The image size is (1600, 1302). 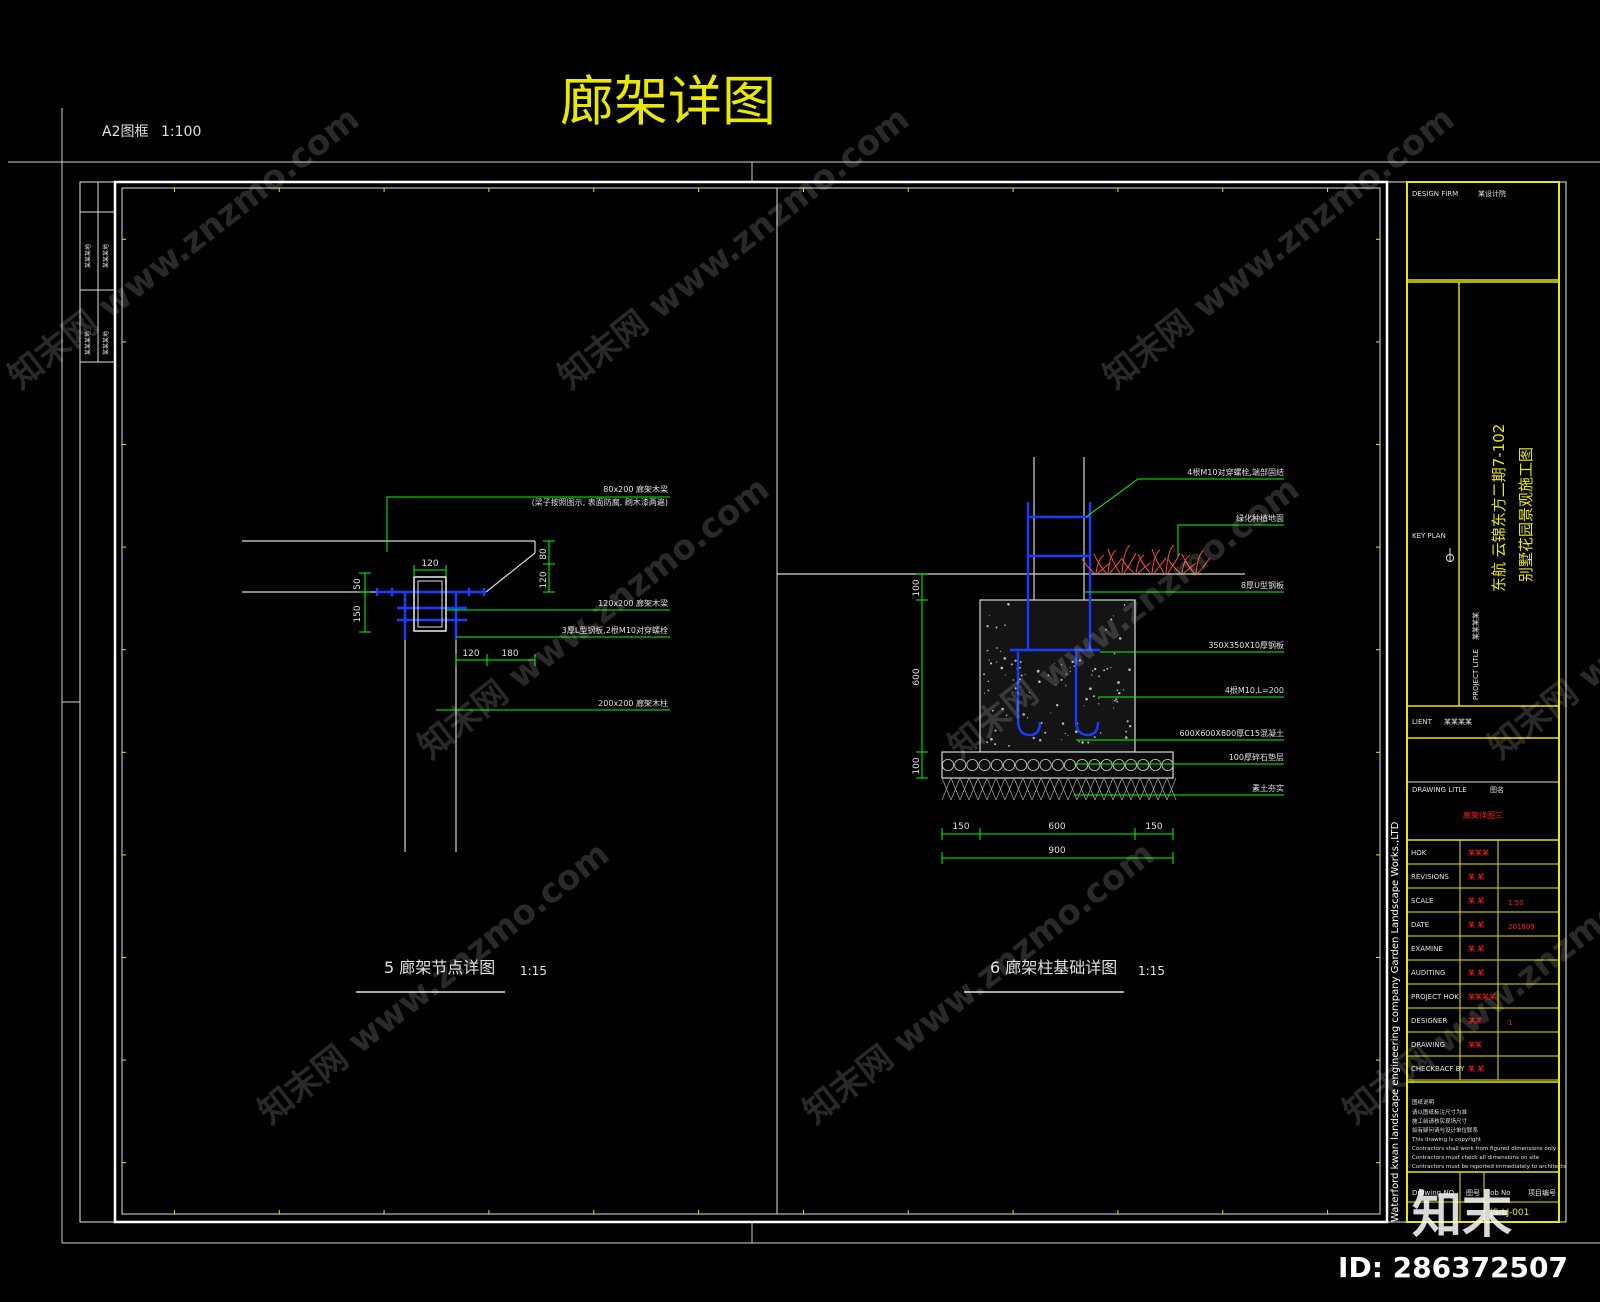 I want to click on annotation: 4根M10,L=200, so click(x=1254, y=690).